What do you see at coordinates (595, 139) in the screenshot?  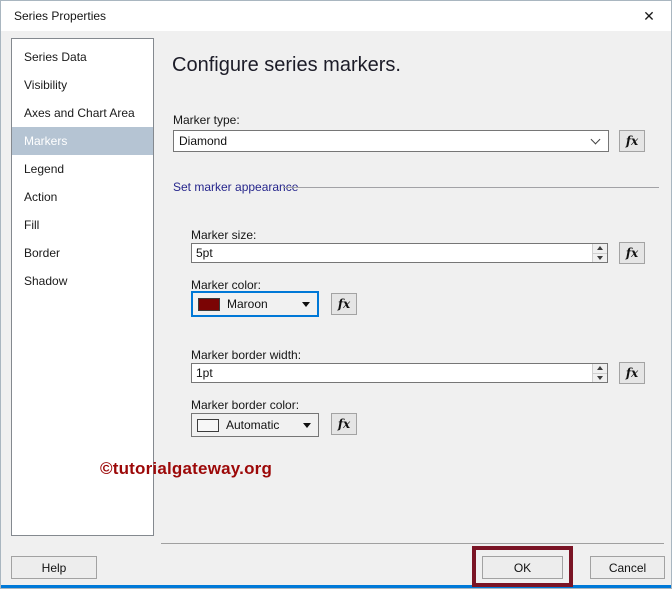 I see `chevron-down-icon` at bounding box center [595, 139].